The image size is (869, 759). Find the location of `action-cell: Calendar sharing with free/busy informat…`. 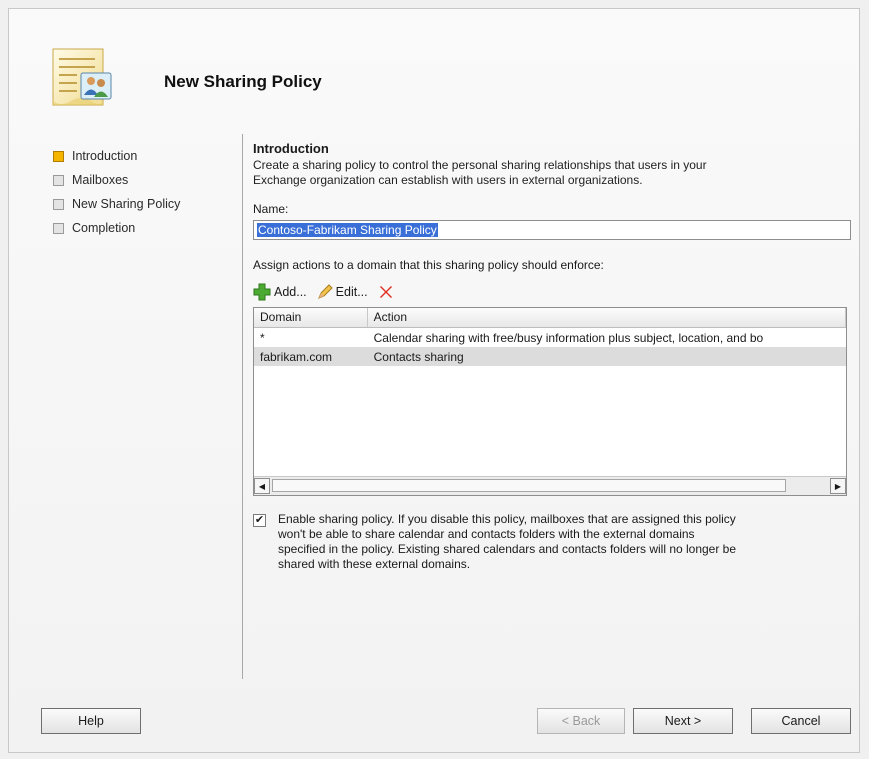

action-cell: Calendar sharing with free/busy informat… is located at coordinates (568, 337).